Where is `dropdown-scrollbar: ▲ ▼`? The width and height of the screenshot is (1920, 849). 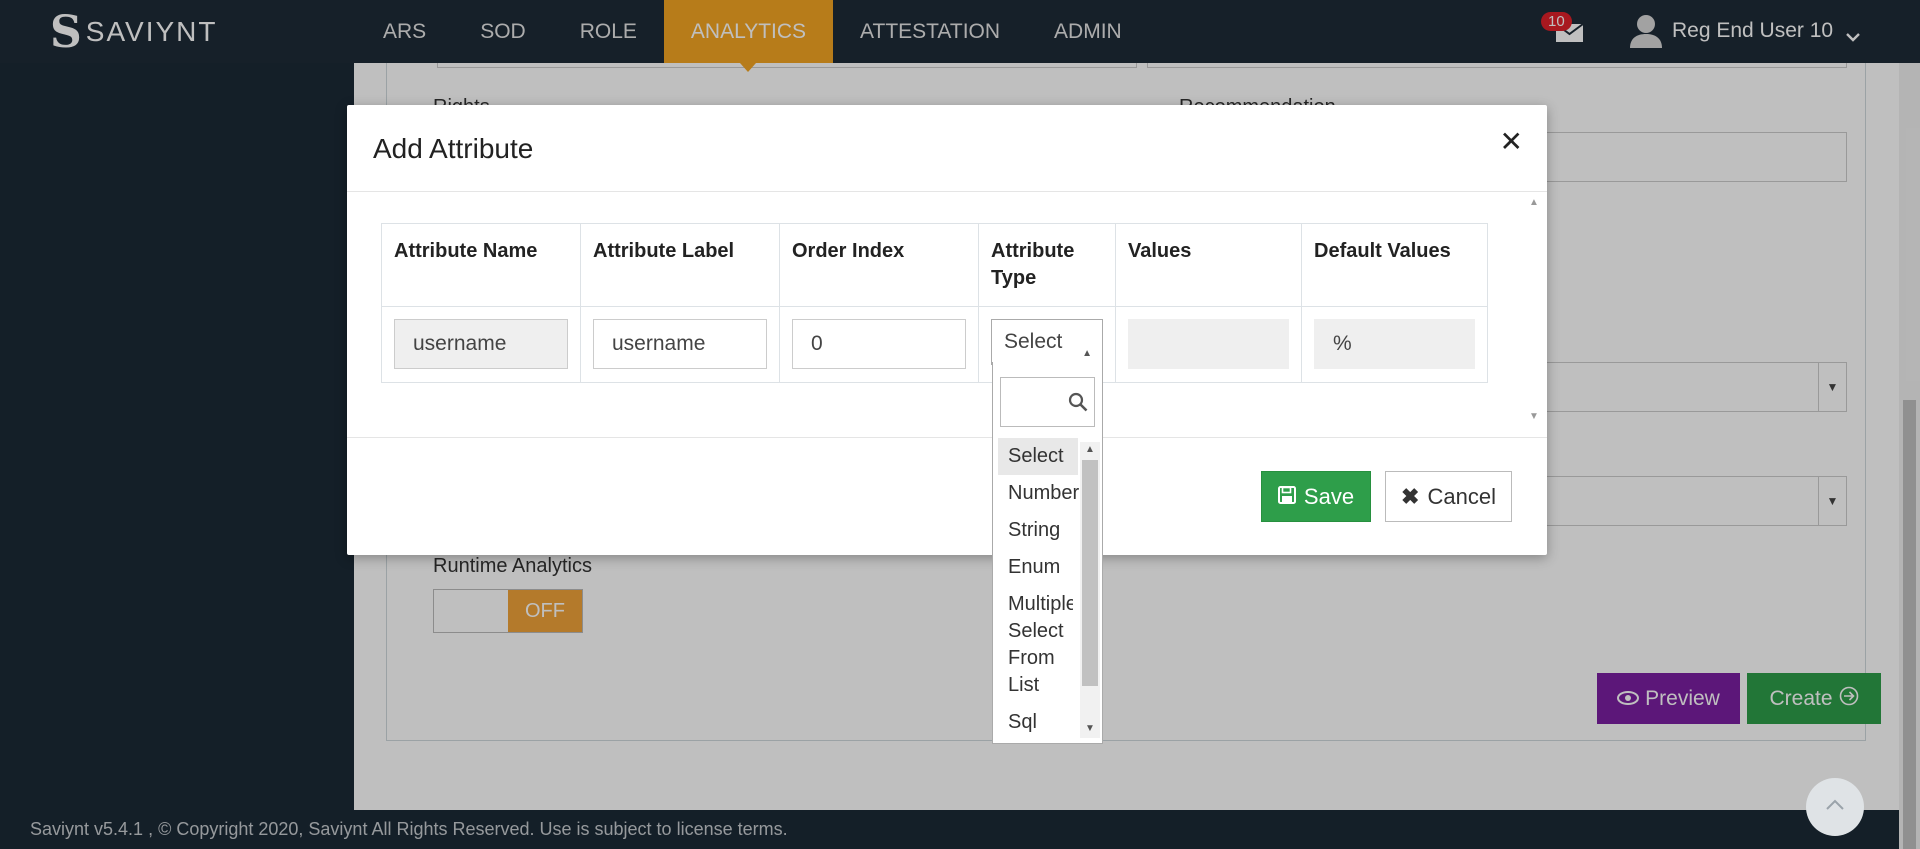 dropdown-scrollbar: ▲ ▼ is located at coordinates (1090, 590).